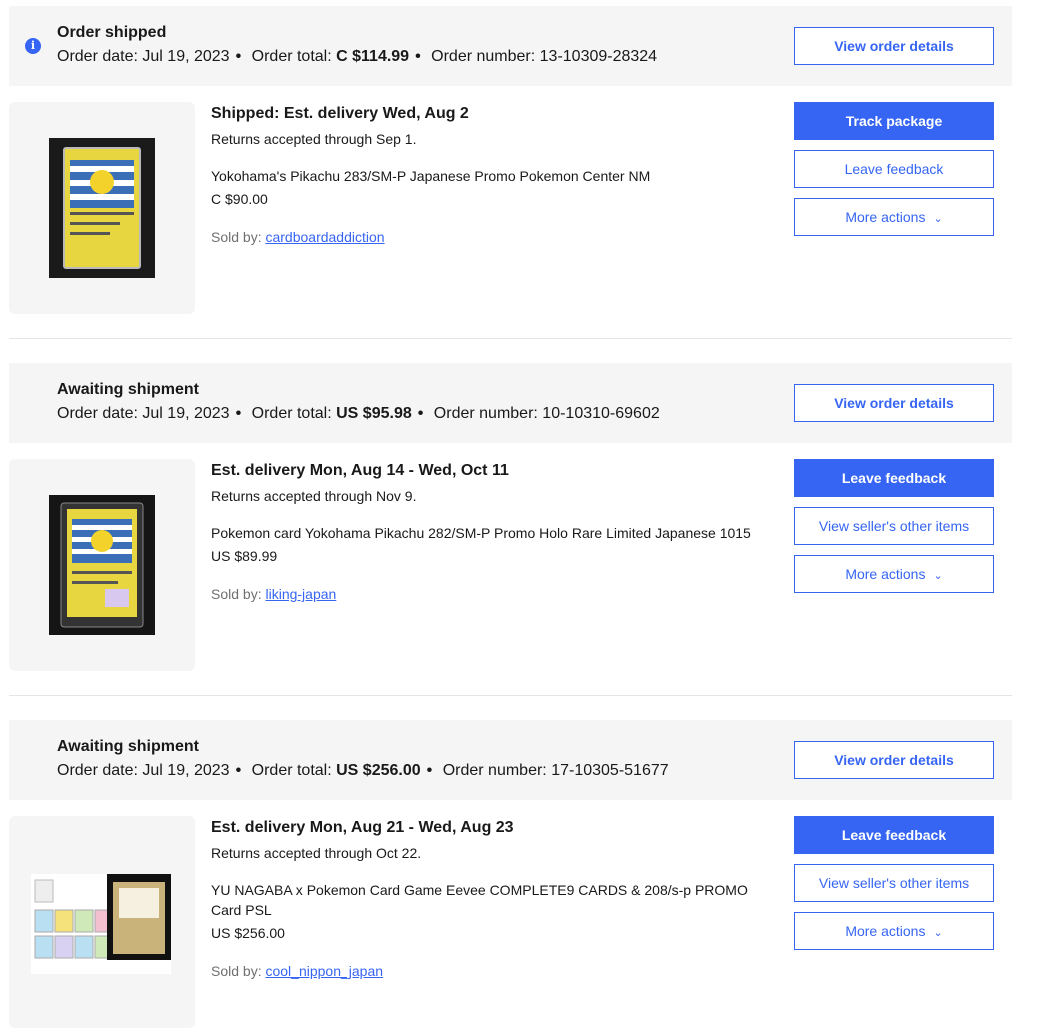  What do you see at coordinates (244, 556) in the screenshot?
I see `item-price: US $89.99` at bounding box center [244, 556].